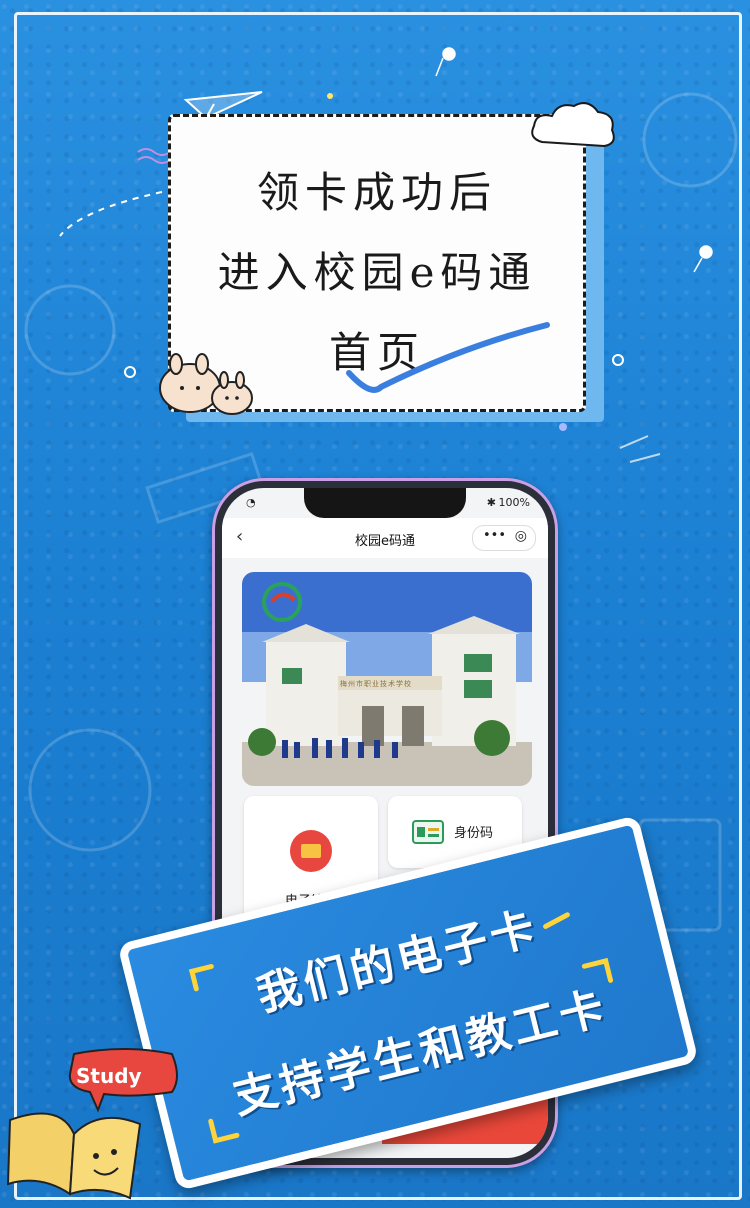 The width and height of the screenshot is (750, 1208). What do you see at coordinates (251, 502) in the screenshot?
I see `wifi-icon: ◔` at bounding box center [251, 502].